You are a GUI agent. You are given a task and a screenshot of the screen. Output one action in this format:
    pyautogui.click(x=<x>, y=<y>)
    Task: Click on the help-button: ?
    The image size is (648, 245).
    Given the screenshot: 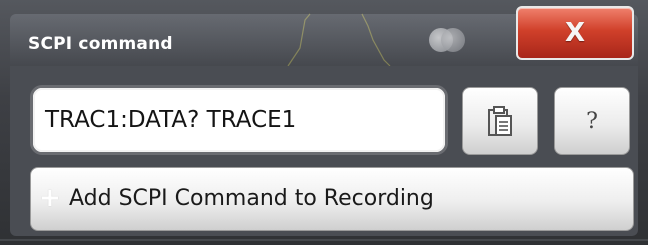 What is the action you would take?
    pyautogui.click(x=592, y=121)
    